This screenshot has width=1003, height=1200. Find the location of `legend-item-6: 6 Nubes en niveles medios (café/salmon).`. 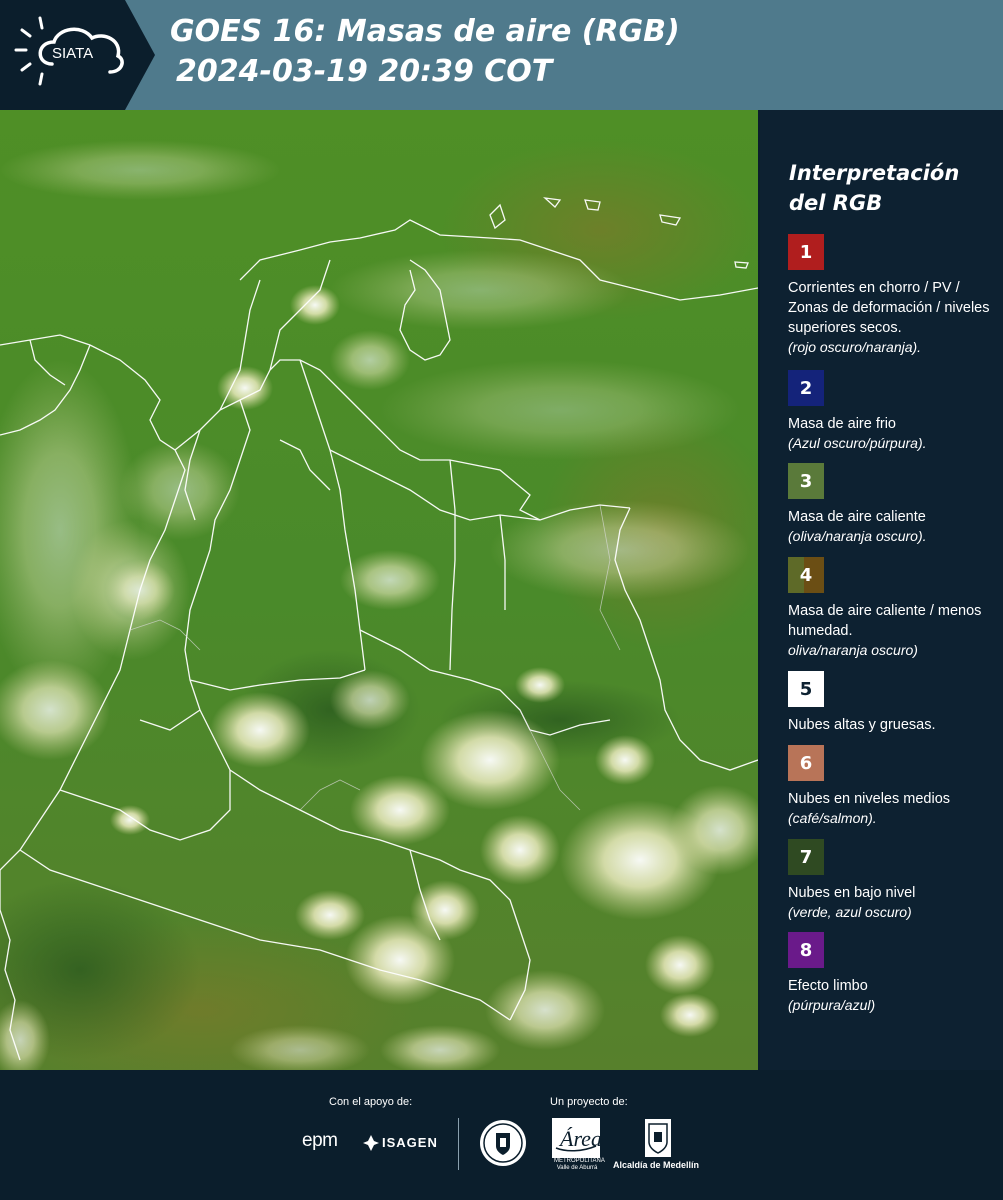

legend-item-6: 6 Nubes en niveles medios (café/salmon). is located at coordinates (893, 786).